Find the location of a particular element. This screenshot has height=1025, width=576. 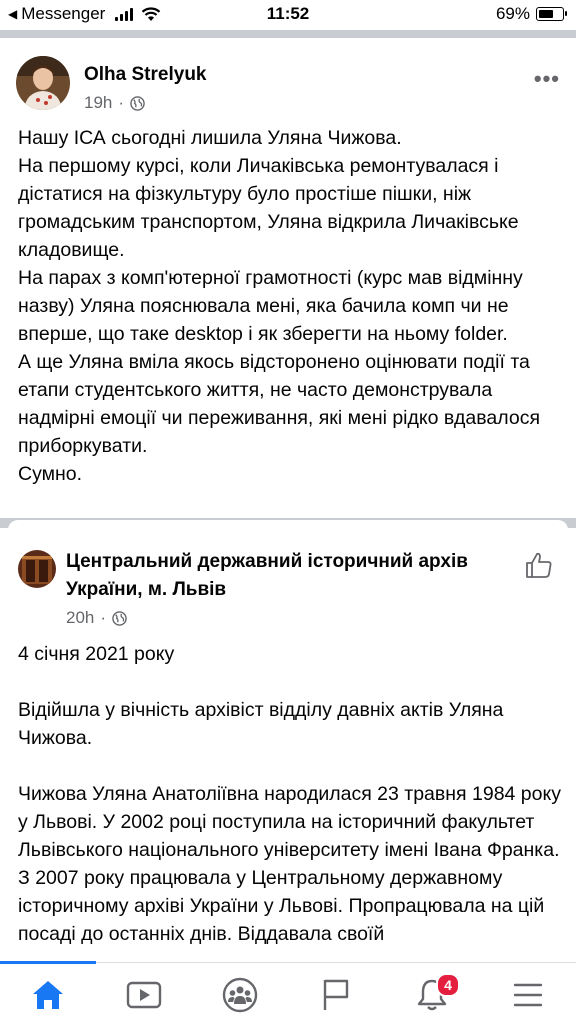

top-divider is located at coordinates (288, 34).